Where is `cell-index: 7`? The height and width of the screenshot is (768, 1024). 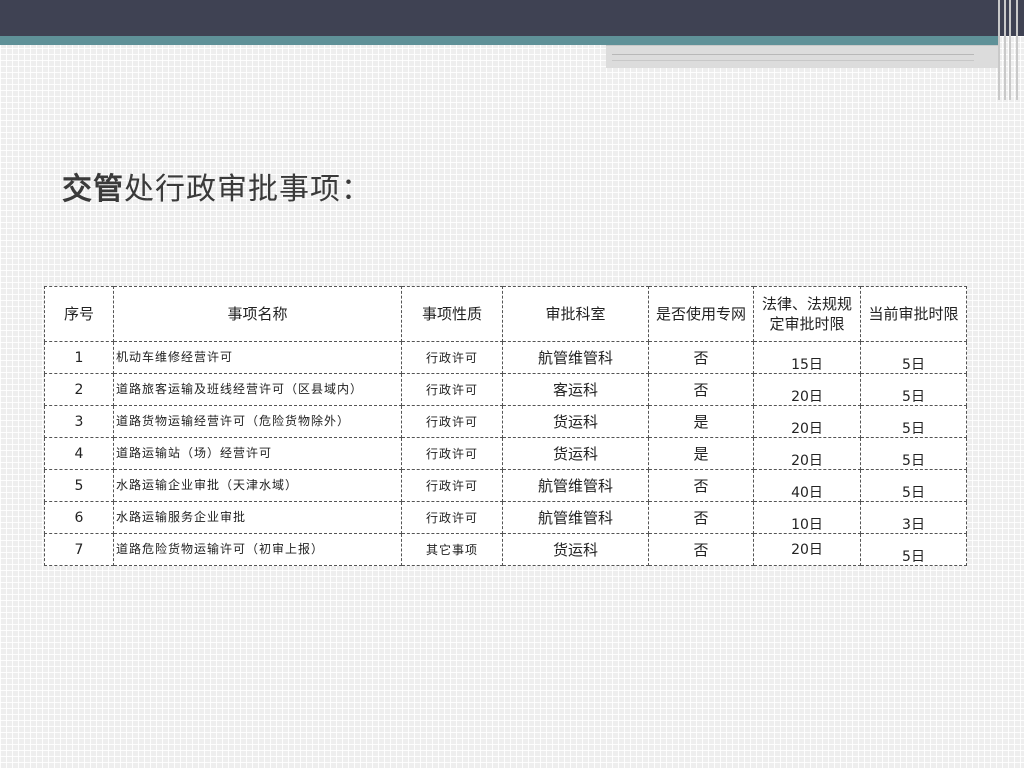 cell-index: 7 is located at coordinates (79, 549).